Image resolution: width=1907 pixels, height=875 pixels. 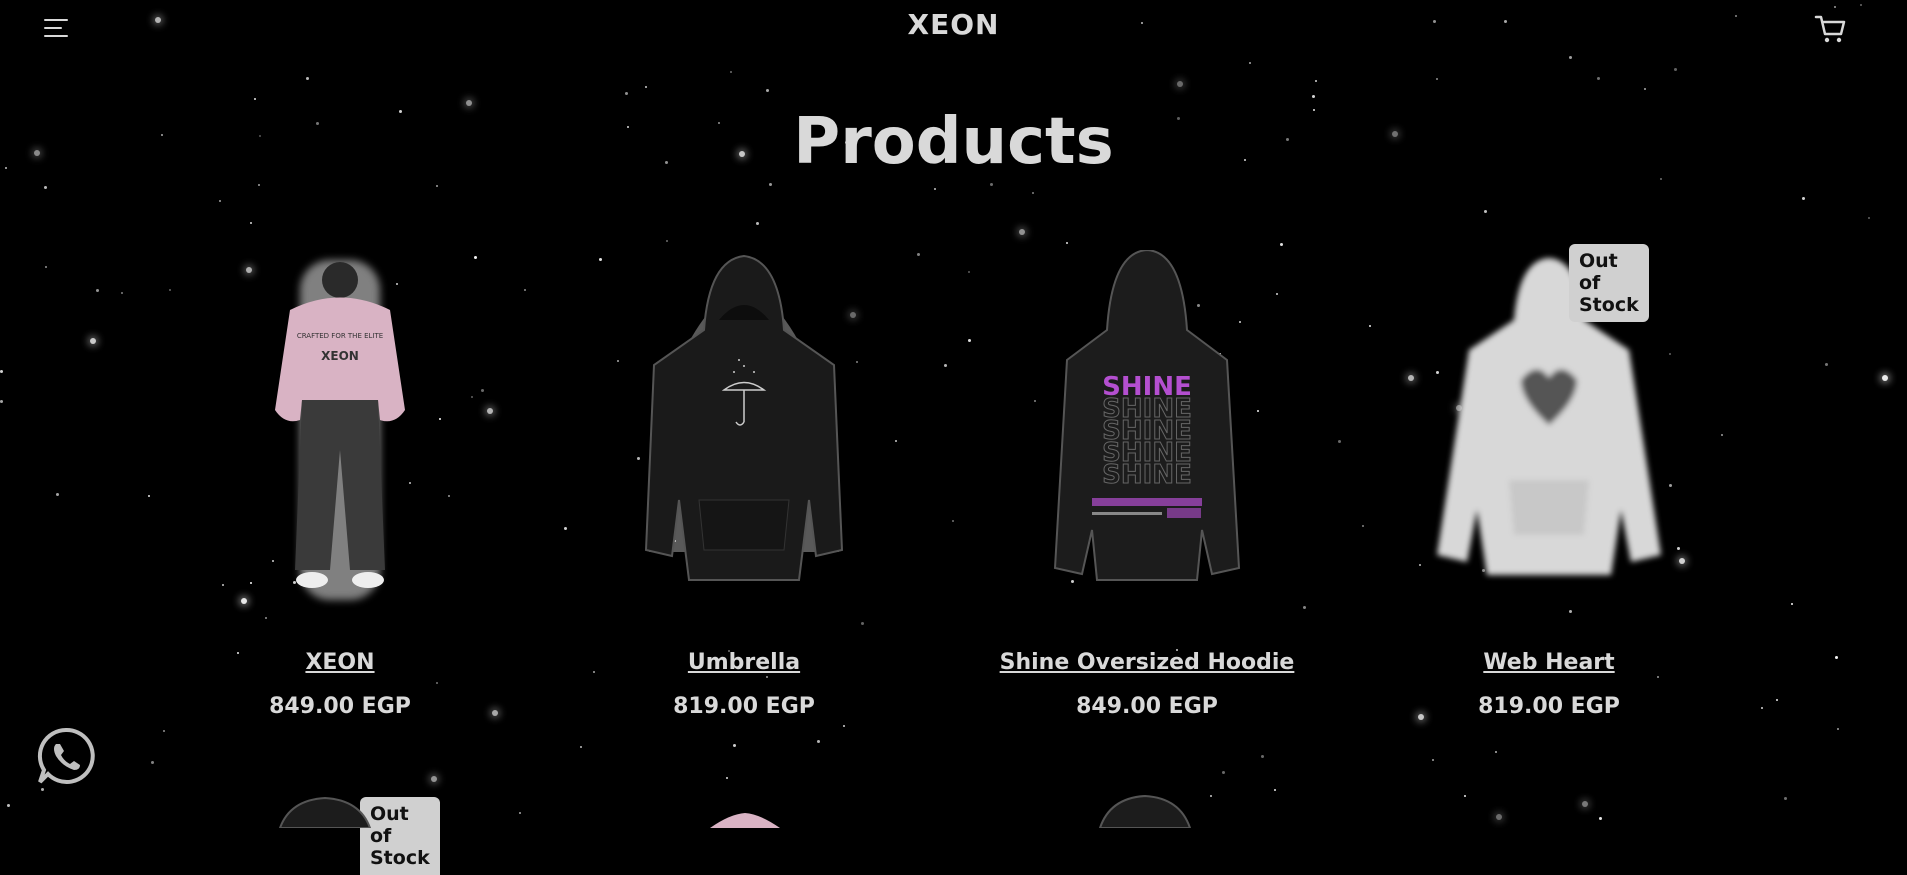 What do you see at coordinates (340, 662) in the screenshot?
I see `product-name: XEON` at bounding box center [340, 662].